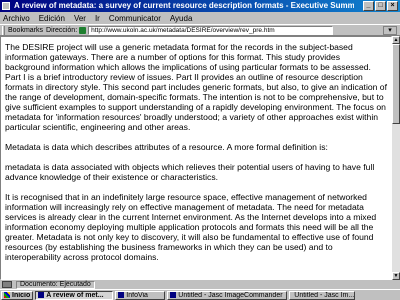 The height and width of the screenshot is (300, 400). I want to click on related-links-icon: ▾, so click(390, 30).